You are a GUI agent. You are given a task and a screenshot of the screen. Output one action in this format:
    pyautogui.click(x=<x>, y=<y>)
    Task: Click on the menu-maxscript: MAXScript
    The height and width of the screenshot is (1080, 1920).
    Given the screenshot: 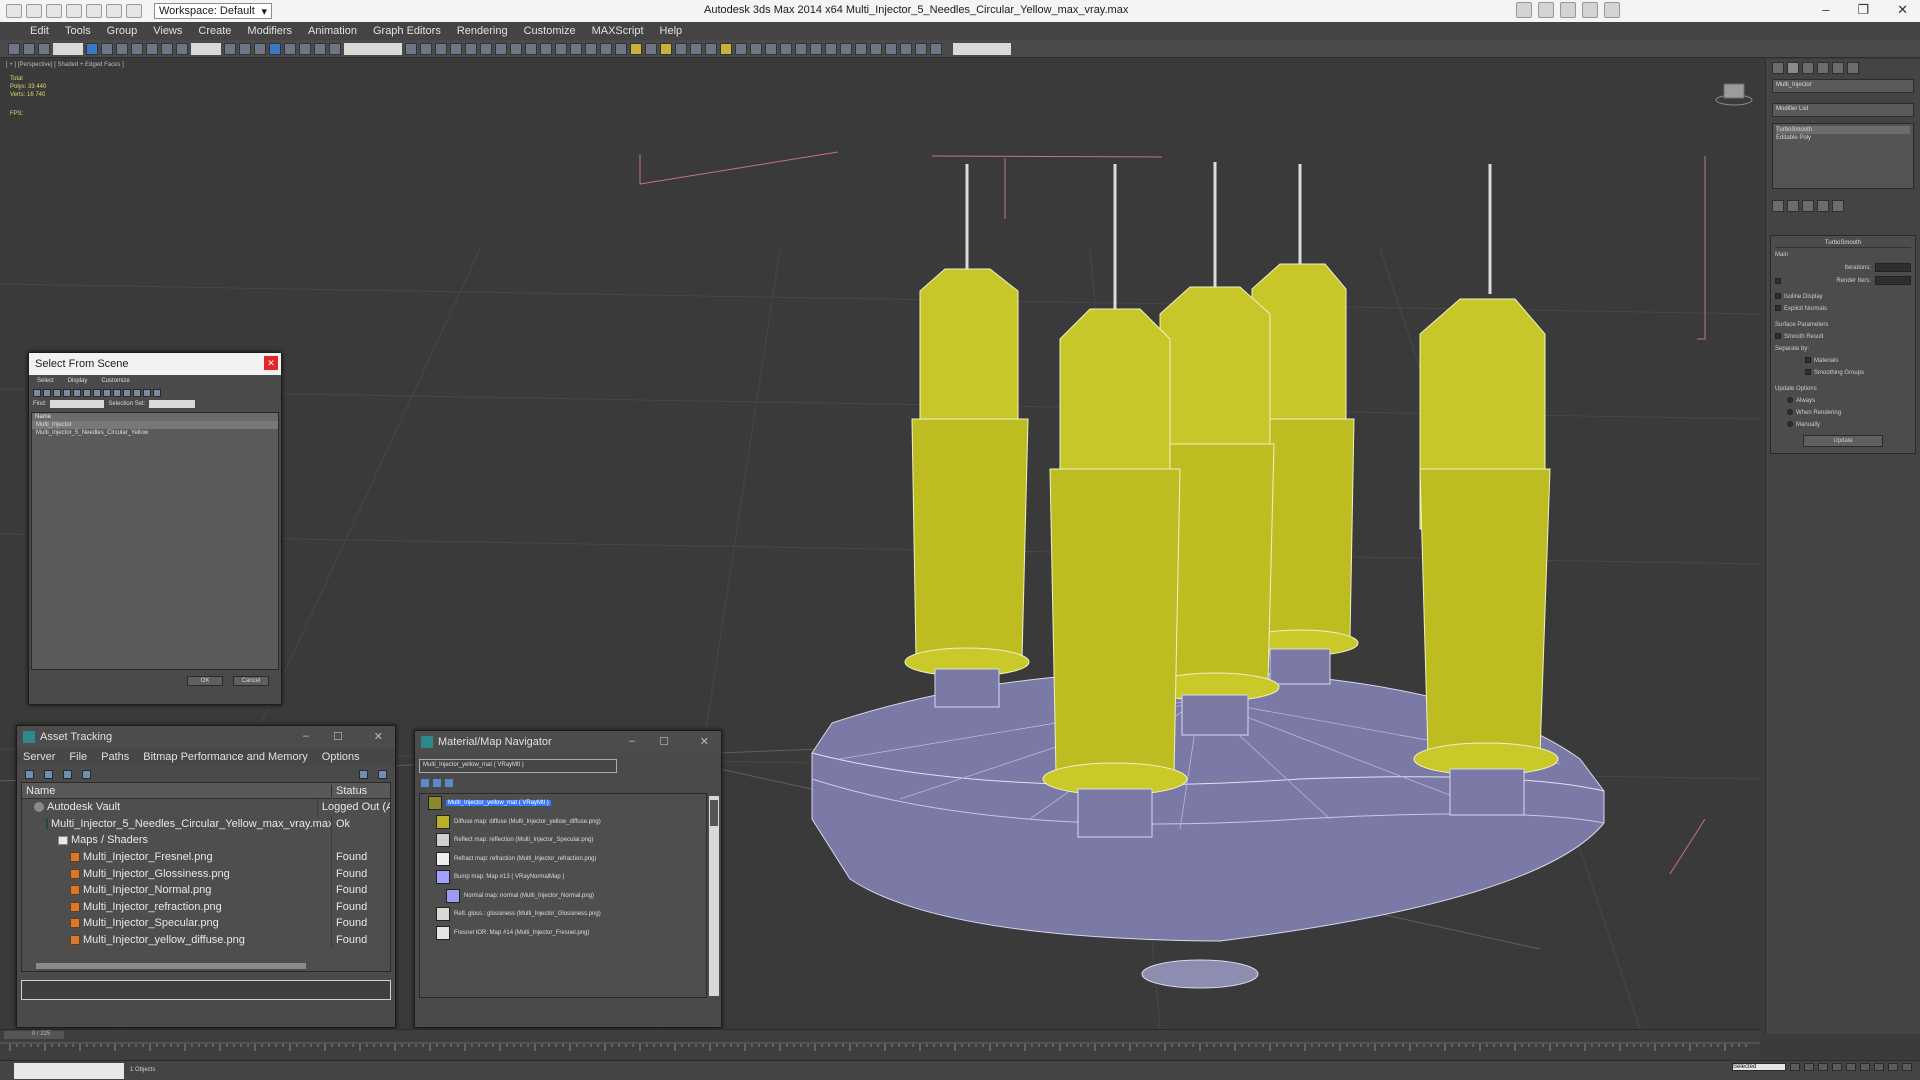 What is the action you would take?
    pyautogui.click(x=618, y=31)
    